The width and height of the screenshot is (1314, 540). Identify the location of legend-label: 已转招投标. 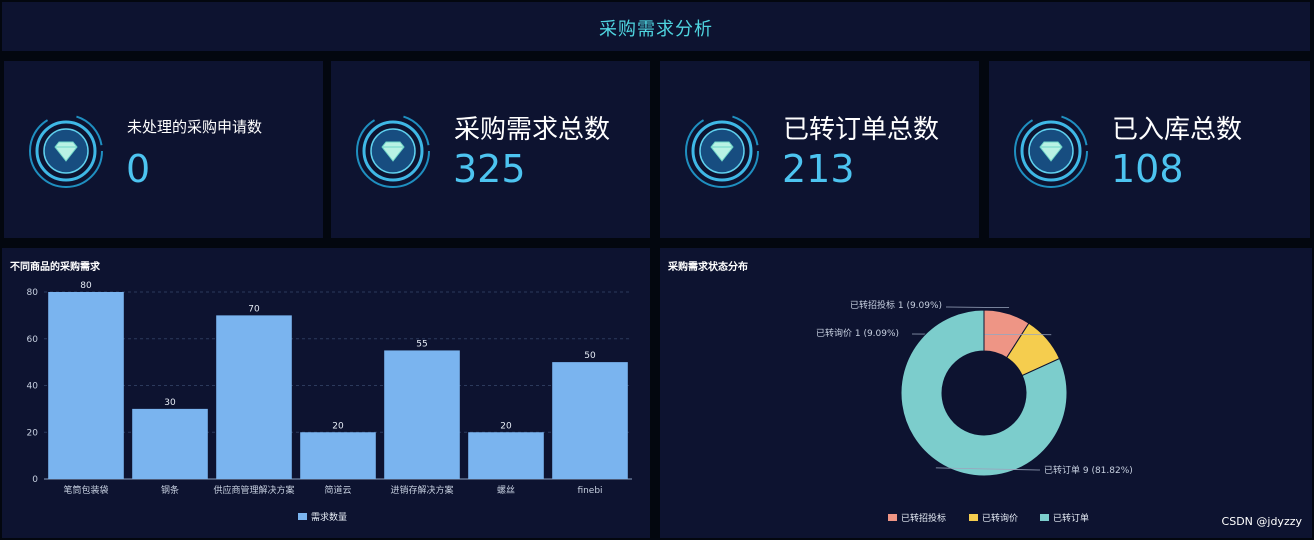
(923, 518).